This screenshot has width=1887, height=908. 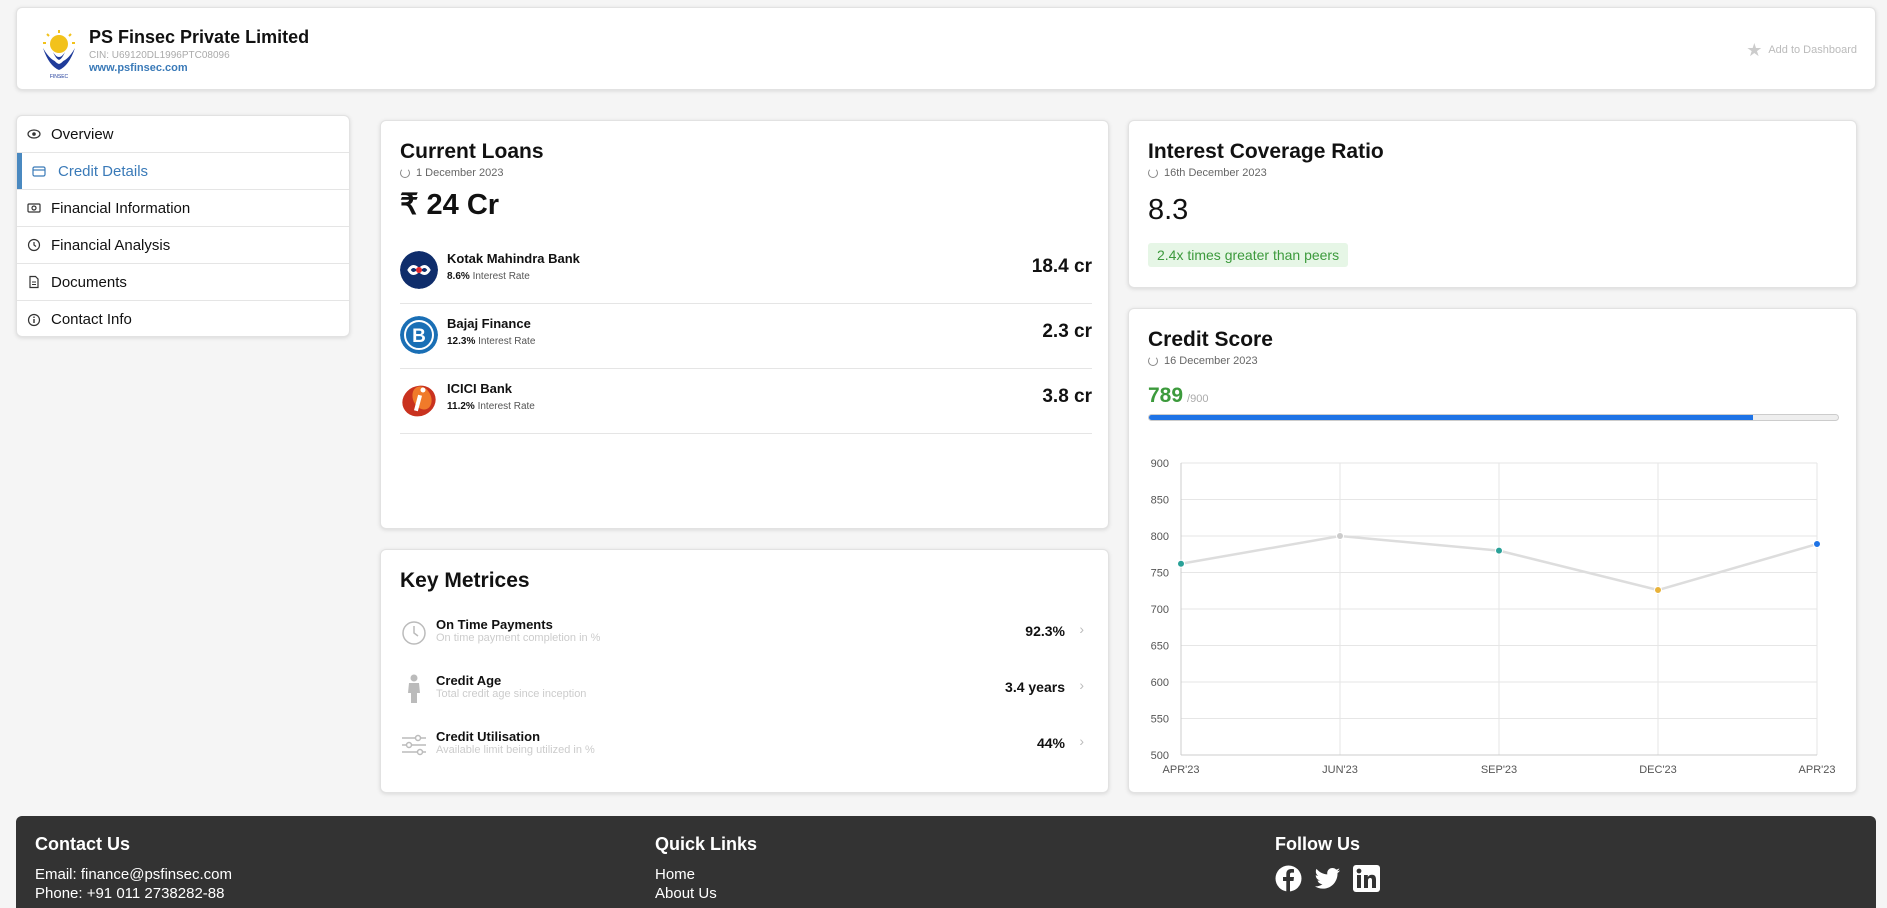 What do you see at coordinates (1160, 610) in the screenshot?
I see `y-tick-label: 700` at bounding box center [1160, 610].